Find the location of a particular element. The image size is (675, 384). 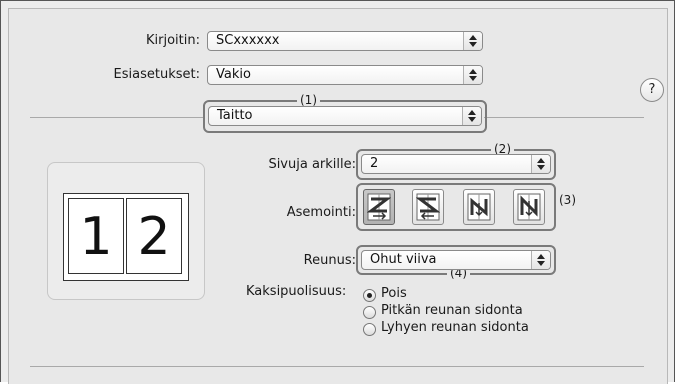

pages-per-sheet-label: Sivuja arkille: is located at coordinates (312, 164).